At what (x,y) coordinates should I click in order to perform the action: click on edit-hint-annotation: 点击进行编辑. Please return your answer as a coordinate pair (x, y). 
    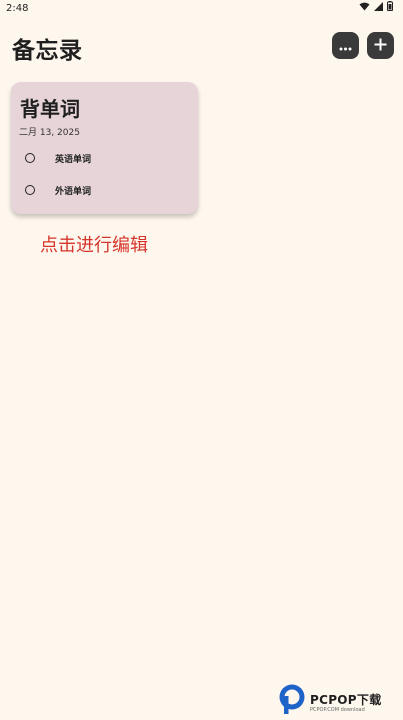
    Looking at the image, I should click on (94, 245).